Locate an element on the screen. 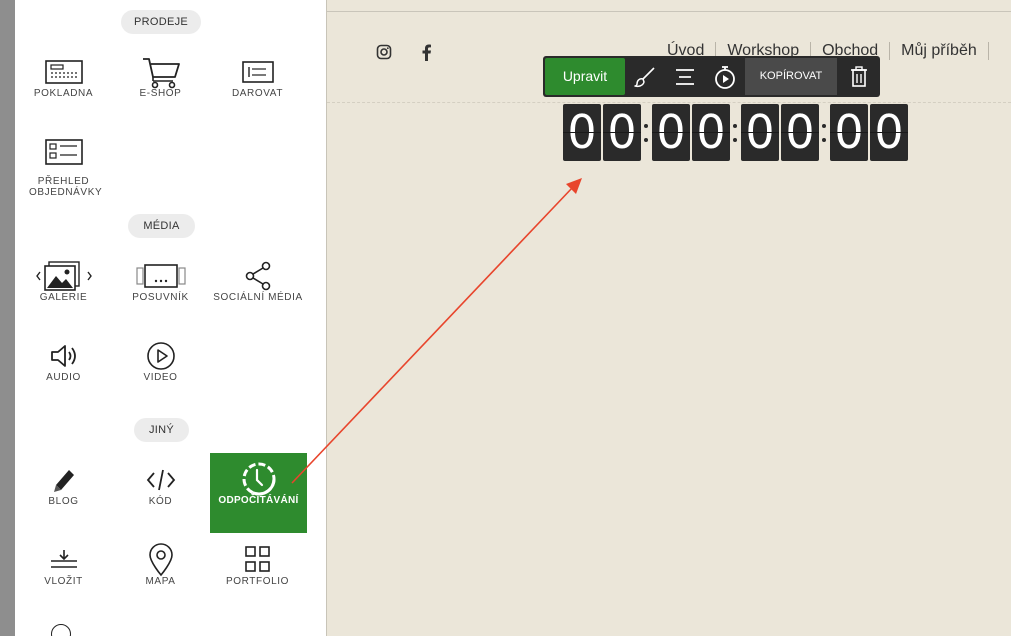 Image resolution: width=1011 pixels, height=636 pixels. portfolio-grid-icon is located at coordinates (257, 560).